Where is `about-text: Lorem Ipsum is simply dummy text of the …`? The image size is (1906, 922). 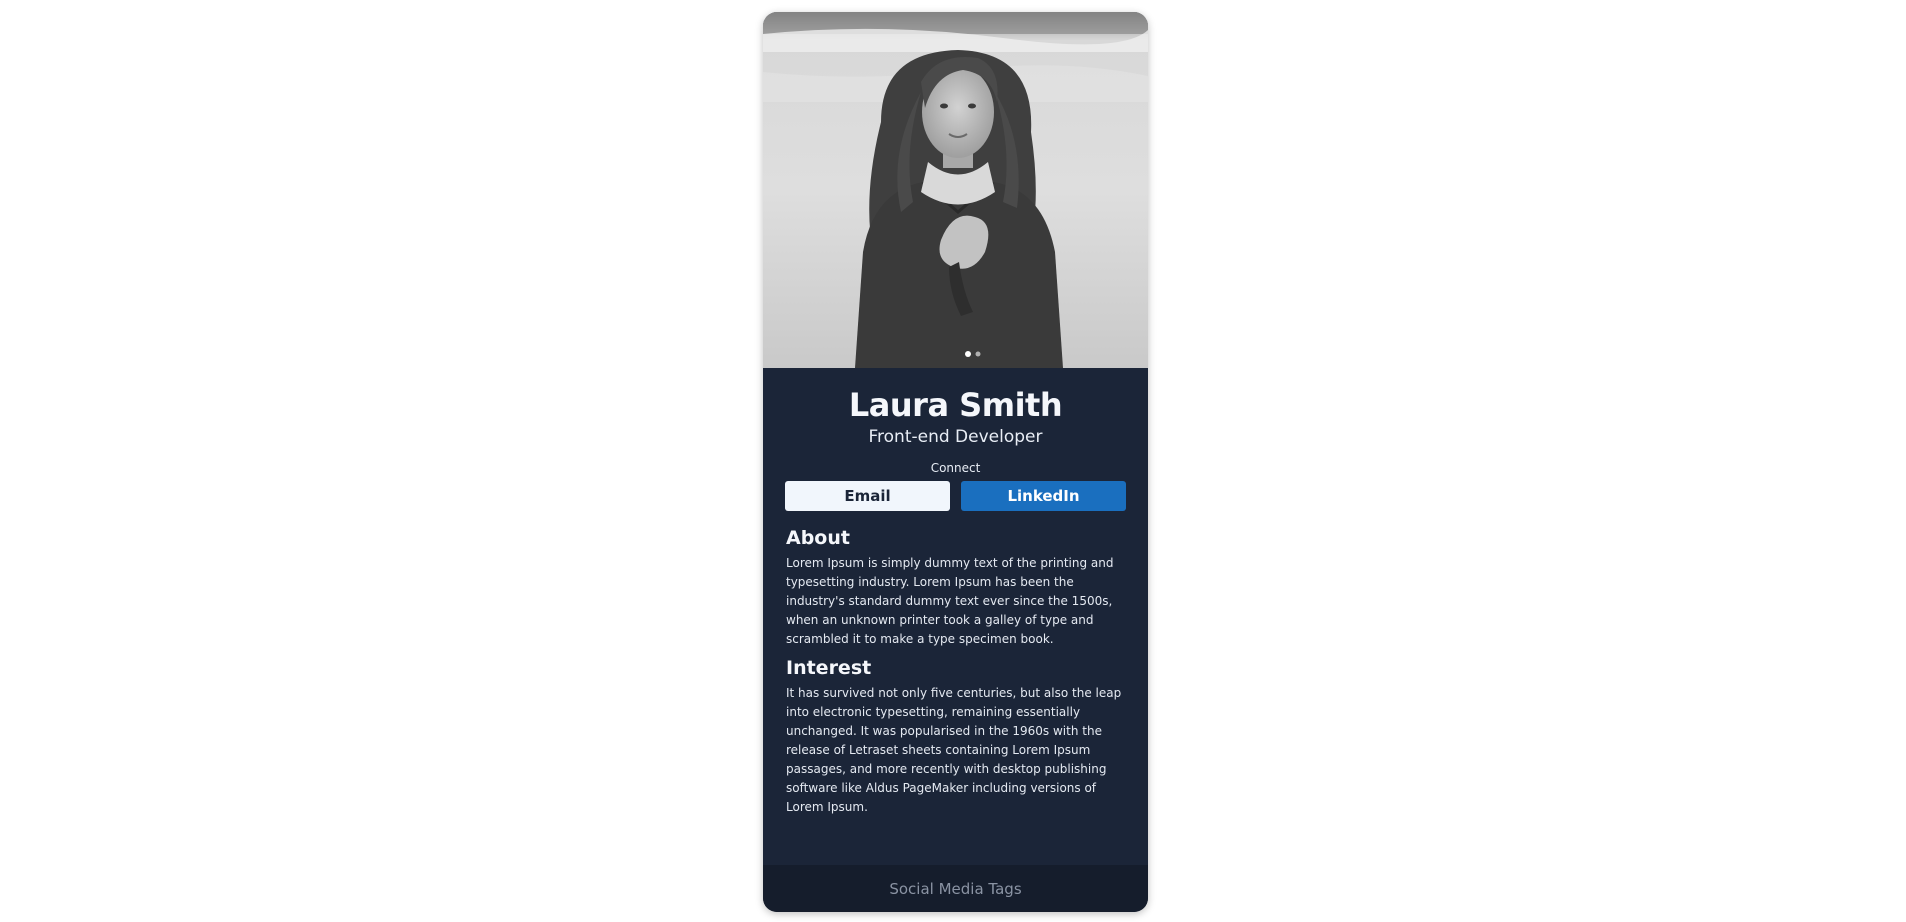 about-text: Lorem Ipsum is simply dummy text of the … is located at coordinates (950, 601).